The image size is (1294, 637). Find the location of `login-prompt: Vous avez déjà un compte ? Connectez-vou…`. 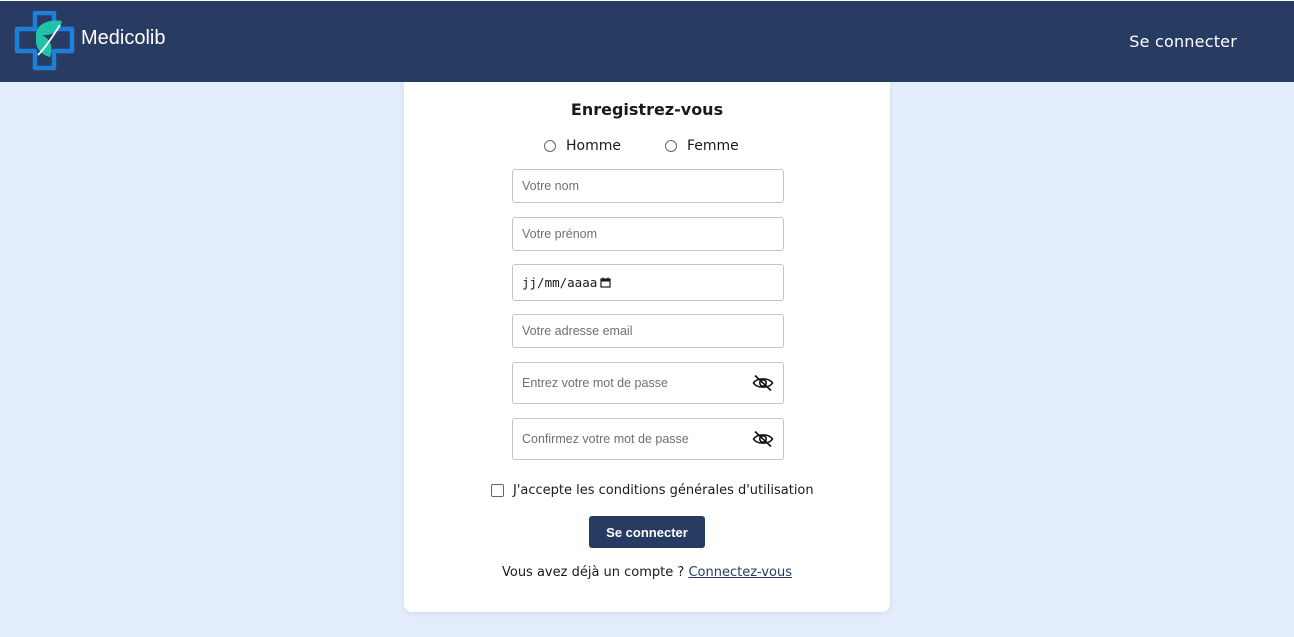

login-prompt: Vous avez déjà un compte ? Connectez-vou… is located at coordinates (647, 572).